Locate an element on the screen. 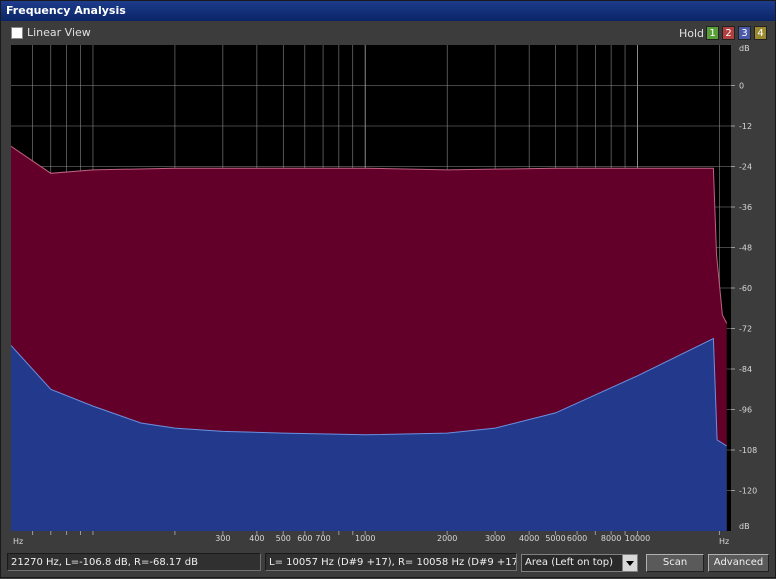  y-tick-label: -48 is located at coordinates (745, 248).